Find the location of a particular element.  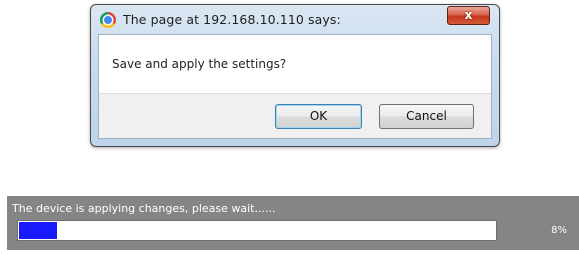

progress-percent: 8% is located at coordinates (559, 230).